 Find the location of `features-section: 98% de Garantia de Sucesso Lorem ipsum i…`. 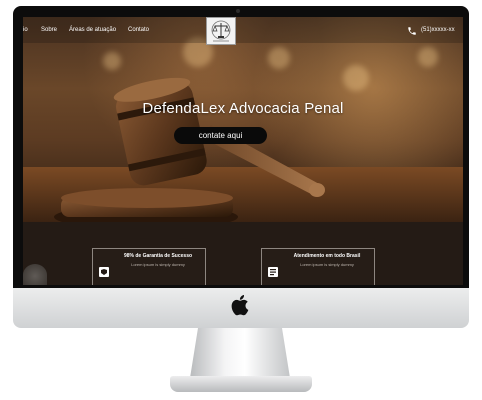

features-section: 98% de Garantia de Sucesso Lorem ipsum i… is located at coordinates (243, 253).